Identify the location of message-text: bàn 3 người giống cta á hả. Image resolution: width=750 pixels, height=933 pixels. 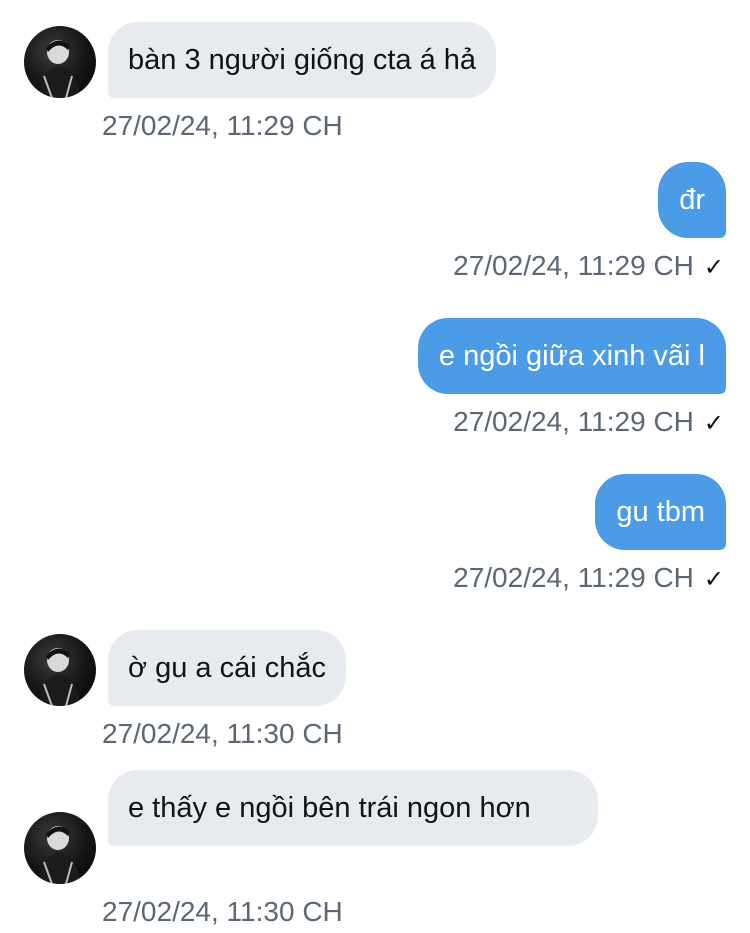
(302, 60).